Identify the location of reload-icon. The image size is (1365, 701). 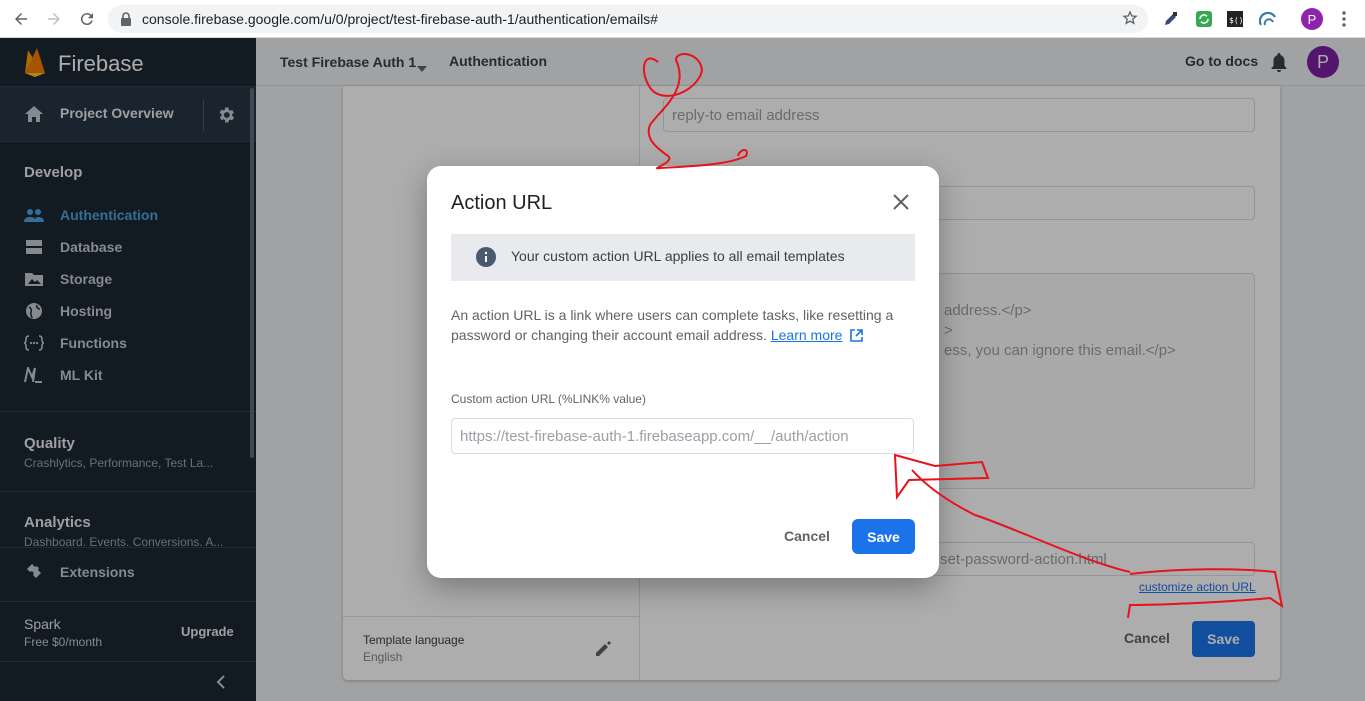
(87, 19).